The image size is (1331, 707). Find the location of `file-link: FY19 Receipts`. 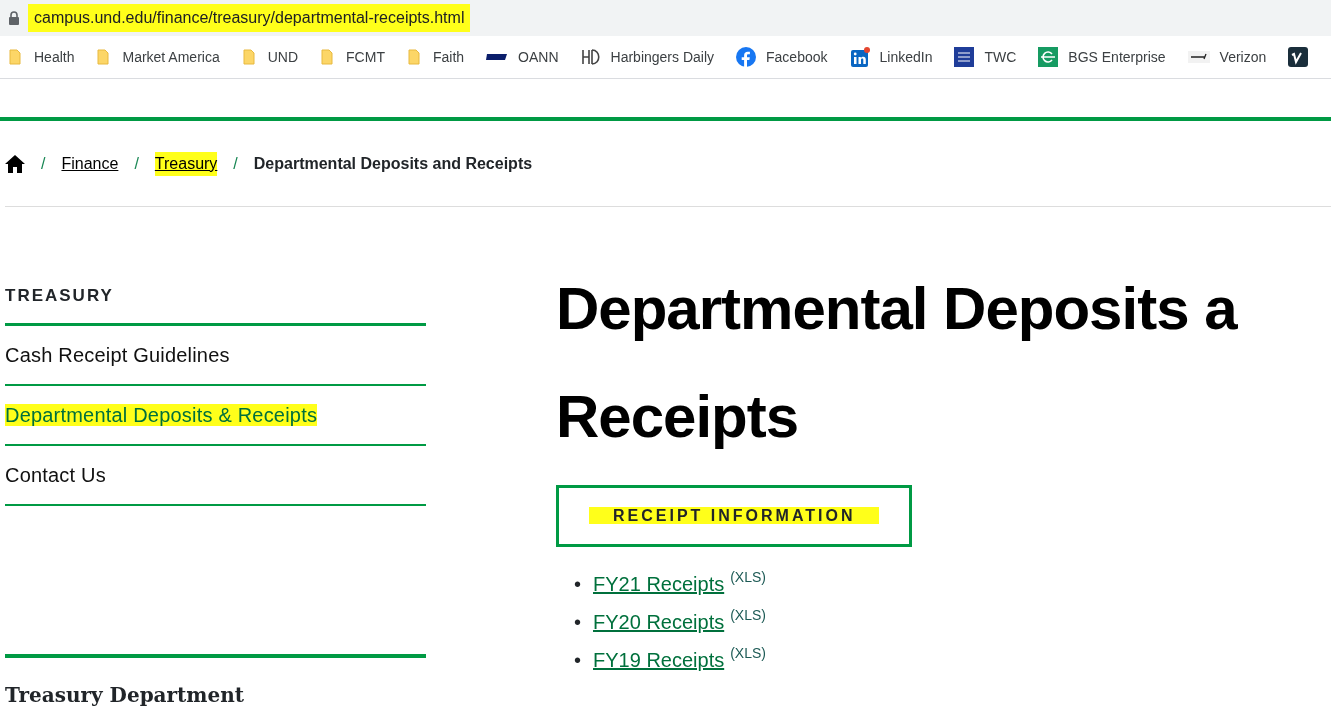

file-link: FY19 Receipts is located at coordinates (659, 660).